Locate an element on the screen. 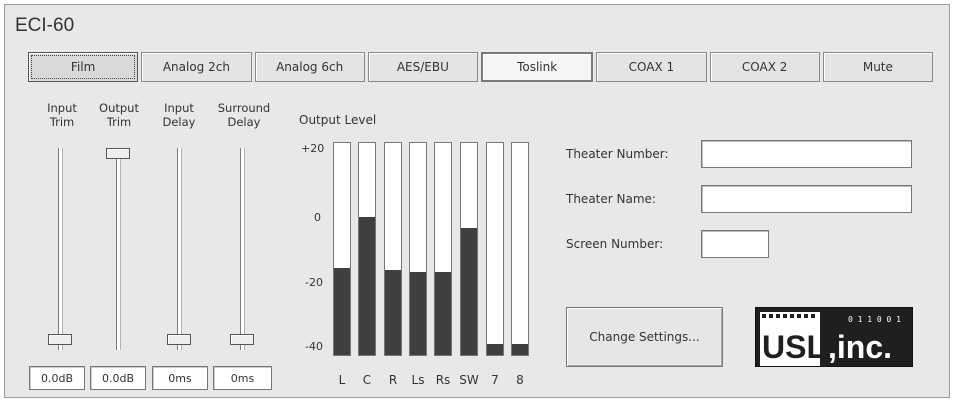  app-title: ECI-60 is located at coordinates (45, 25).